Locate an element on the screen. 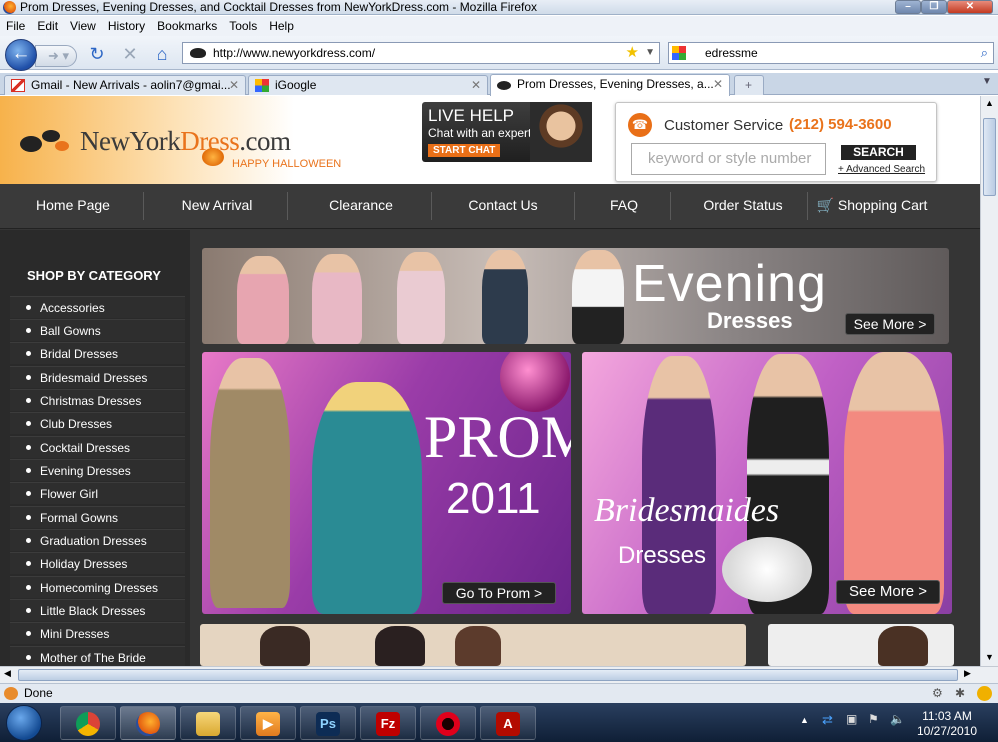 This screenshot has width=998, height=742. bridesmaids-see-more-button: See More > is located at coordinates (888, 592).